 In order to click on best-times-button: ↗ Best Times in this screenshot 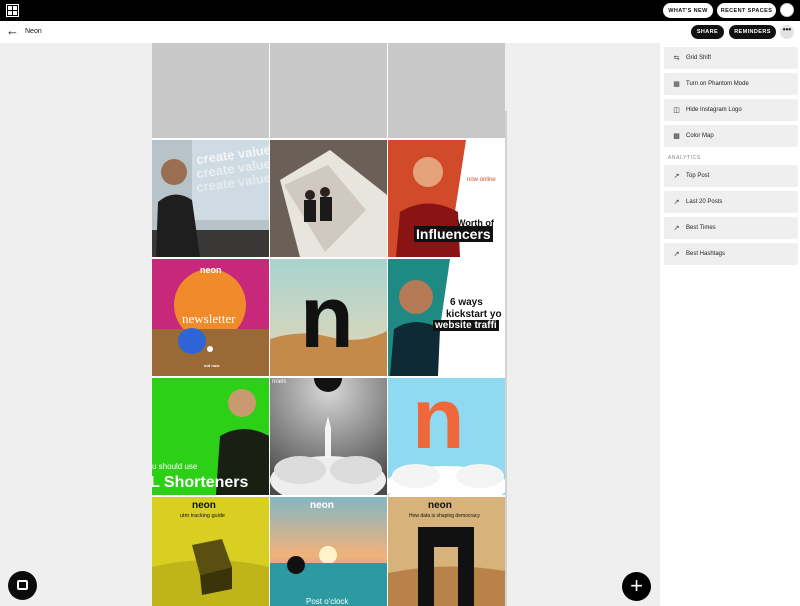, I will do `click(731, 228)`.